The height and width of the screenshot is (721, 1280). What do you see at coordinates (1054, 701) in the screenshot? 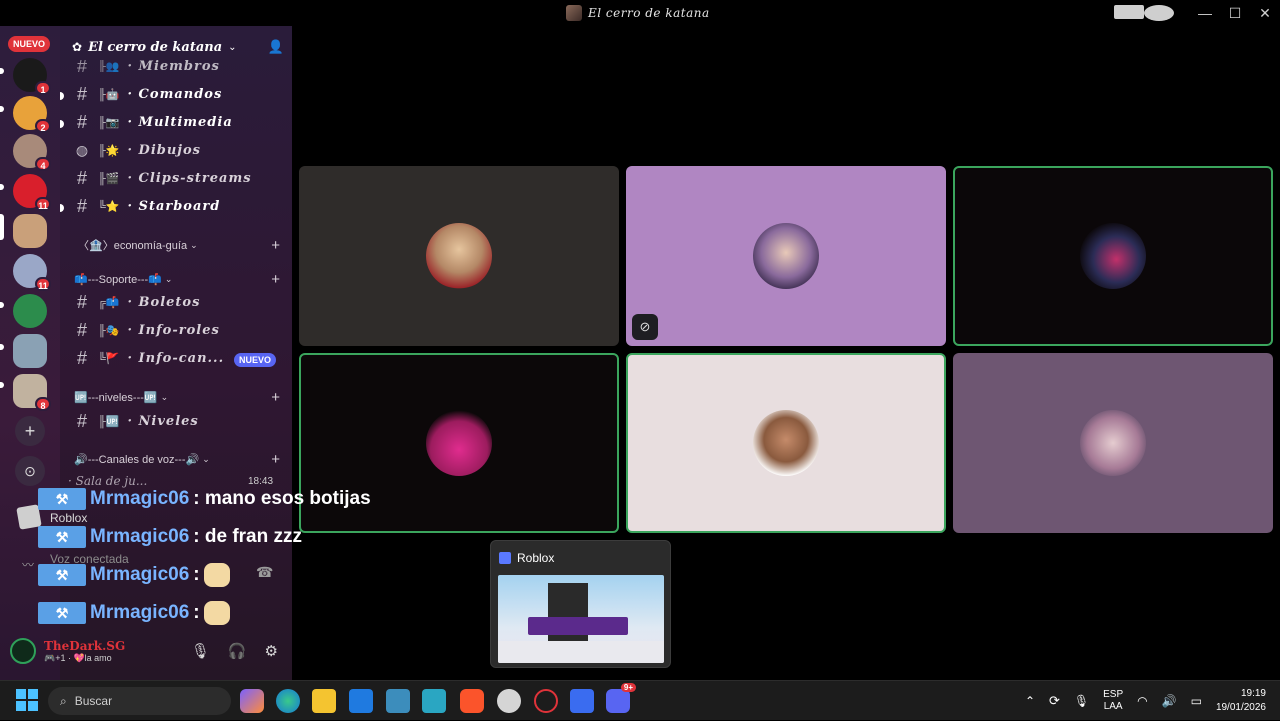
I see `sync-icon: ⟳` at bounding box center [1054, 701].